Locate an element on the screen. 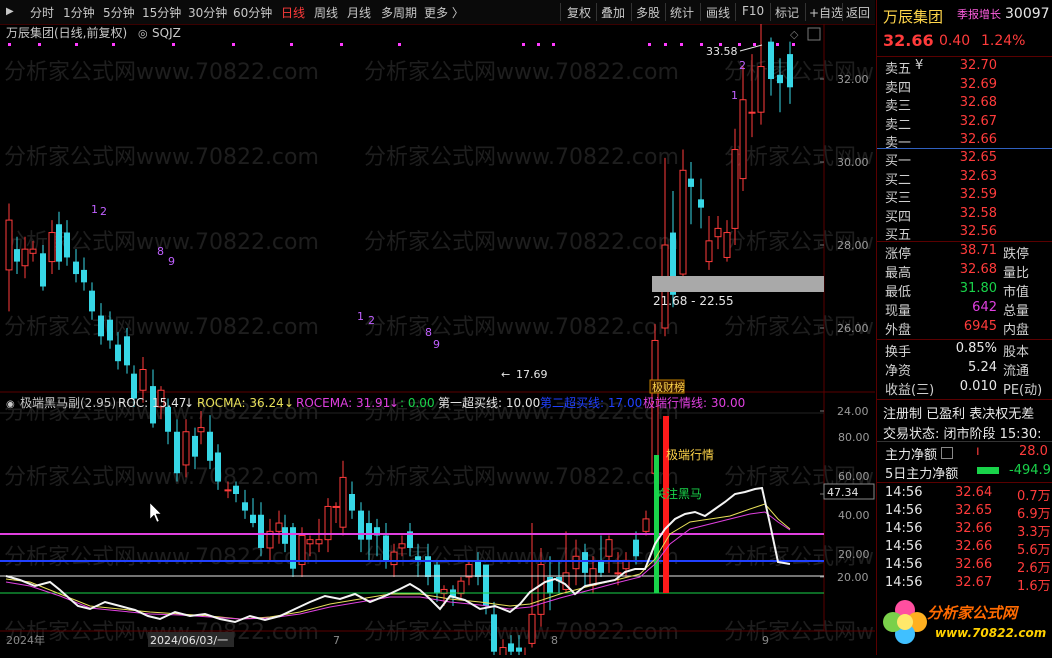  attention-label: 关注黑马 is located at coordinates (678, 493).